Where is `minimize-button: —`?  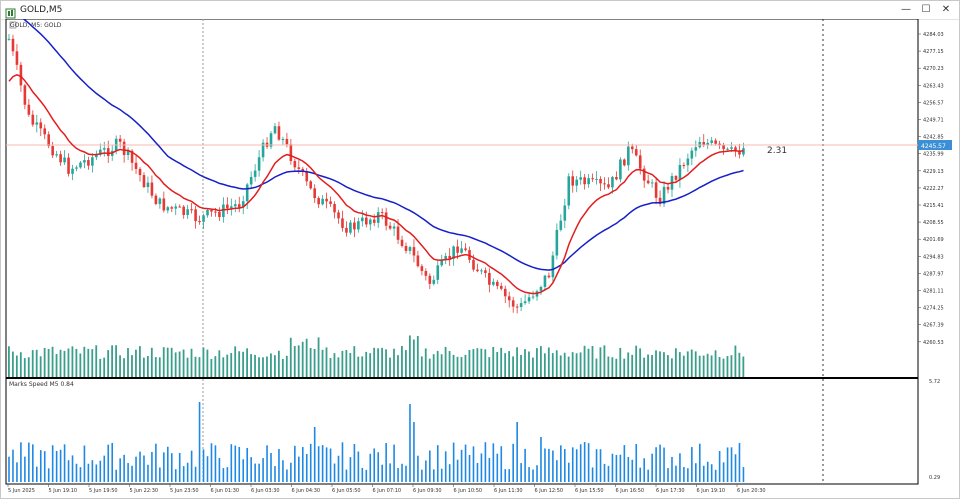 minimize-button: — is located at coordinates (906, 10).